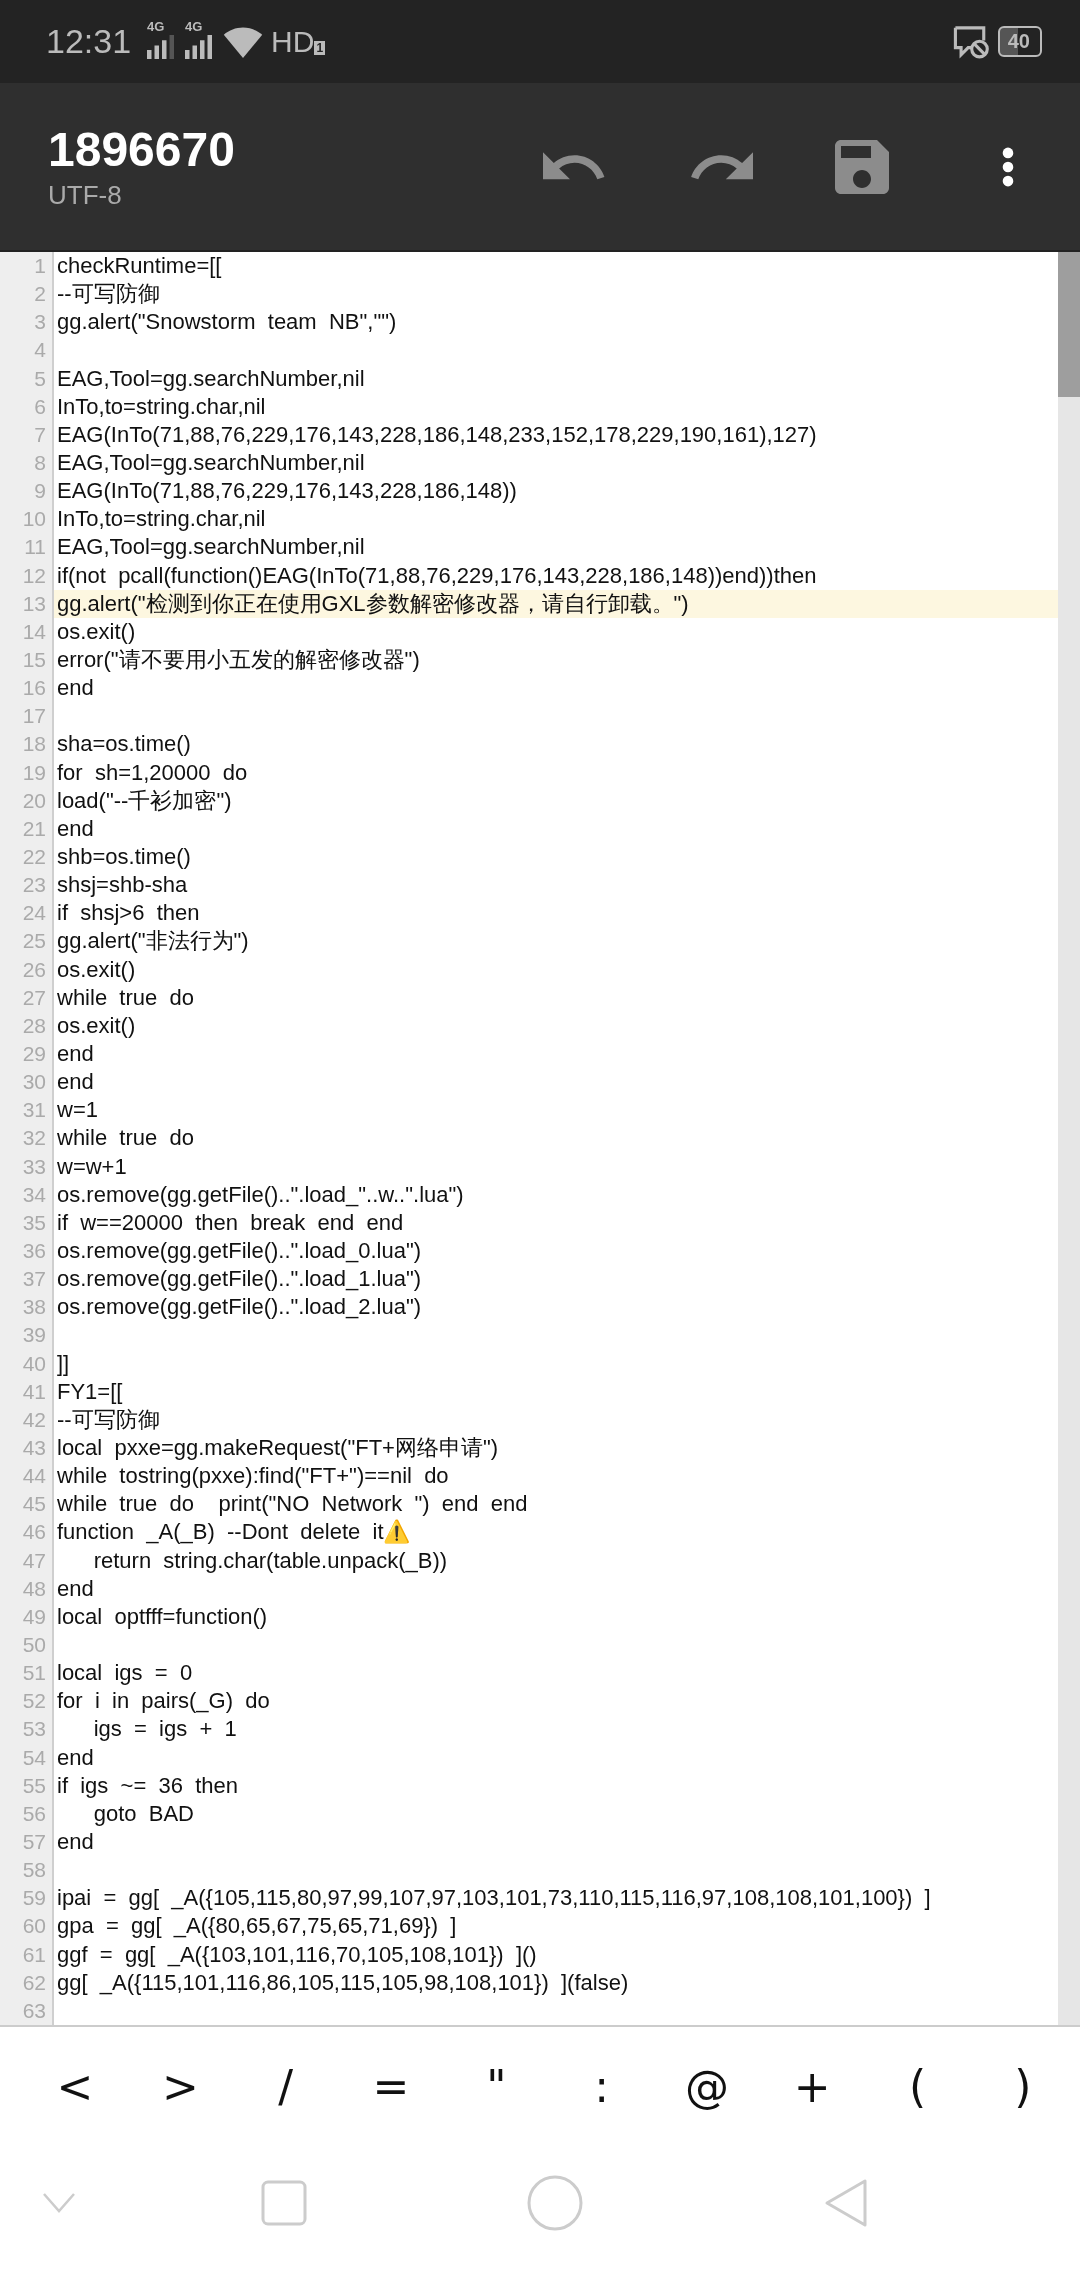 This screenshot has width=1080, height=2280. I want to click on line-number: 47, so click(33, 1560).